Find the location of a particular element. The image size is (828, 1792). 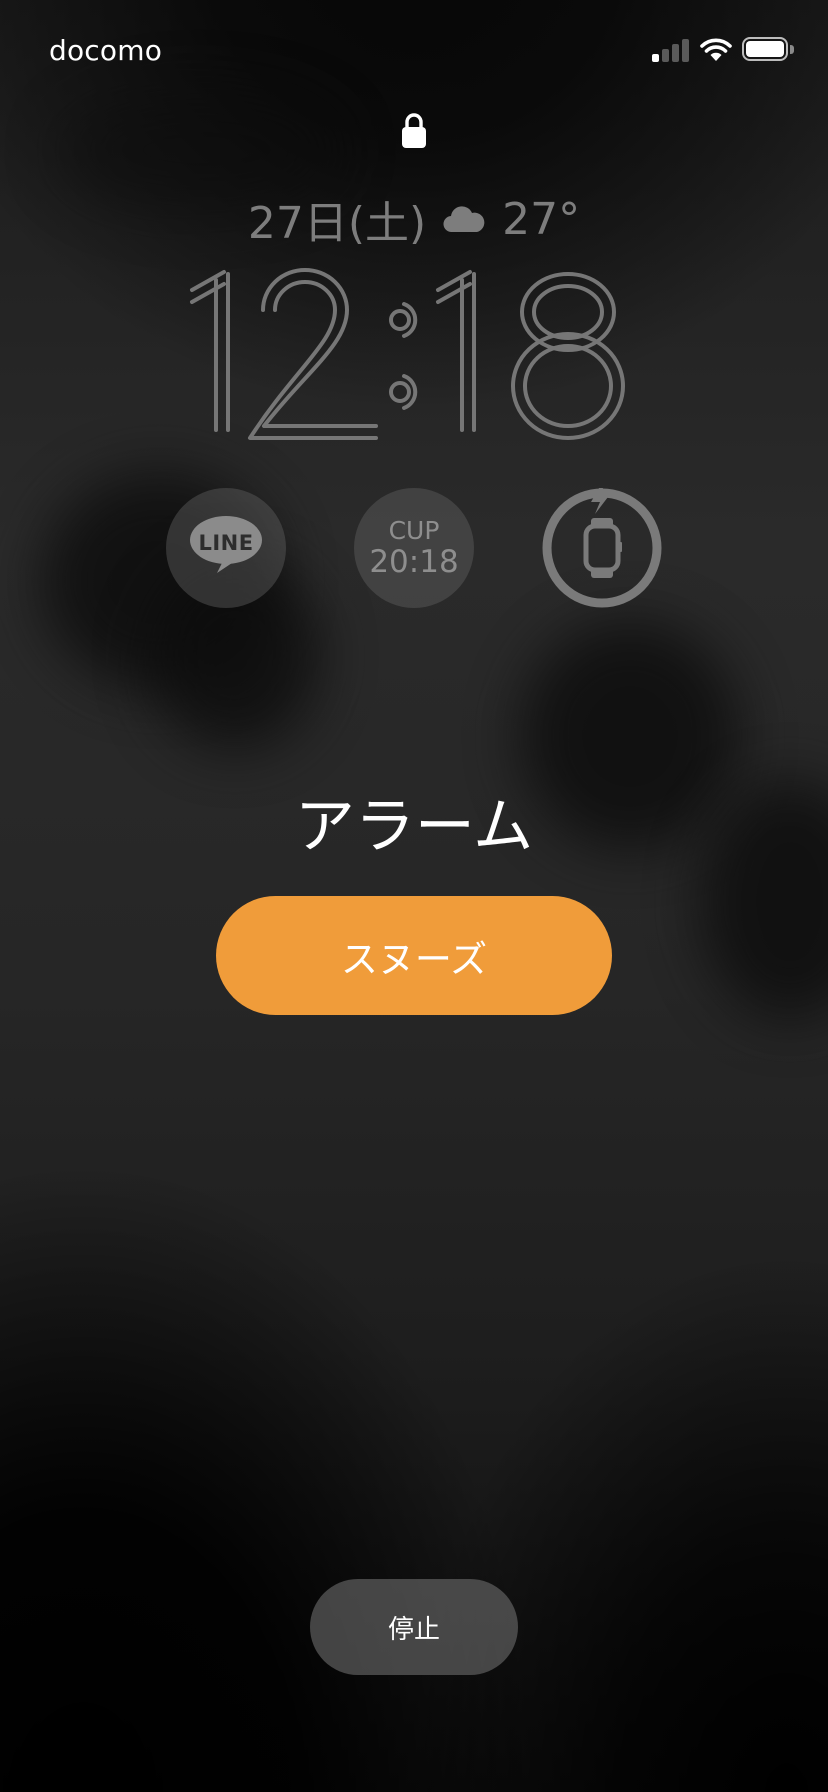

line-widget-label: LINE is located at coordinates (226, 543).